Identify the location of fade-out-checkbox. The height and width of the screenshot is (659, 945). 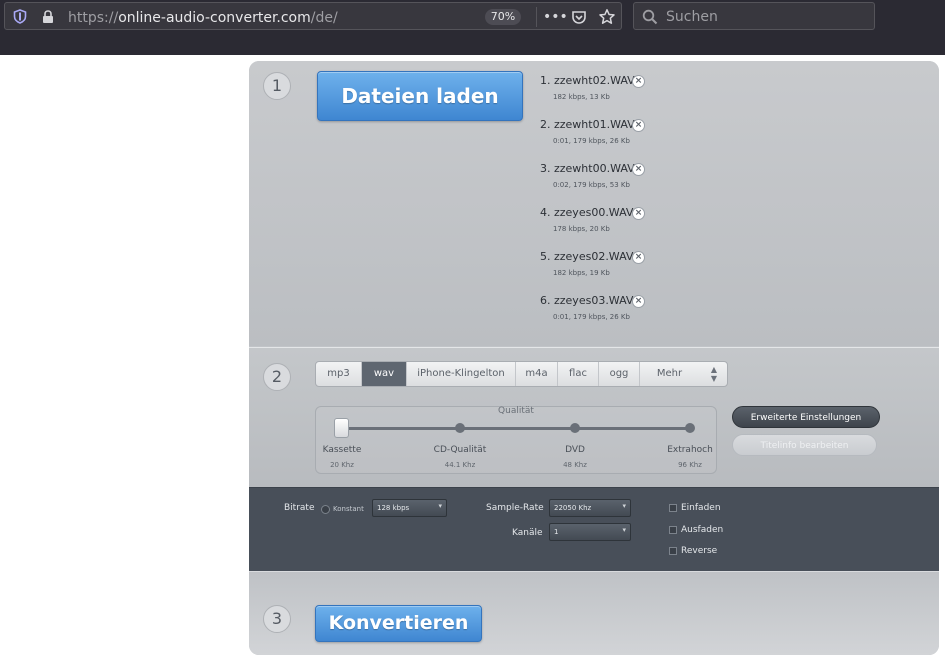
(673, 530).